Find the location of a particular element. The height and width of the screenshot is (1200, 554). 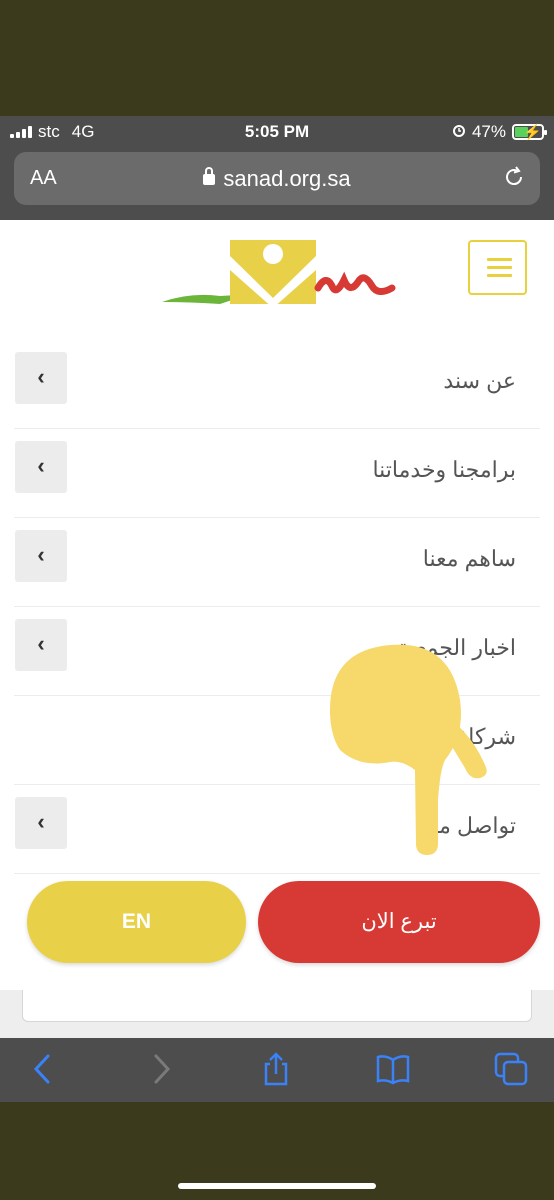

donate-button: تبرع الان is located at coordinates (399, 922).